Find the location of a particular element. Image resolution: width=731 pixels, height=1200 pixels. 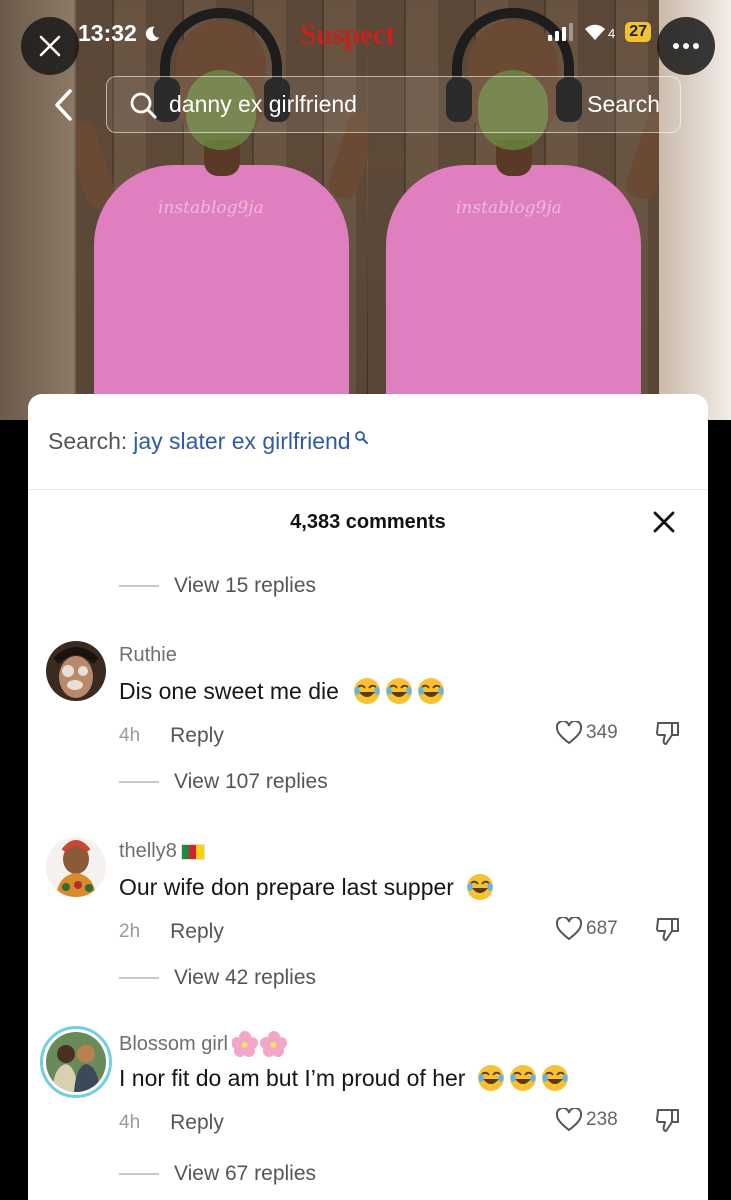

comment-text: Our wife don prepare last supper is located at coordinates (306, 887).